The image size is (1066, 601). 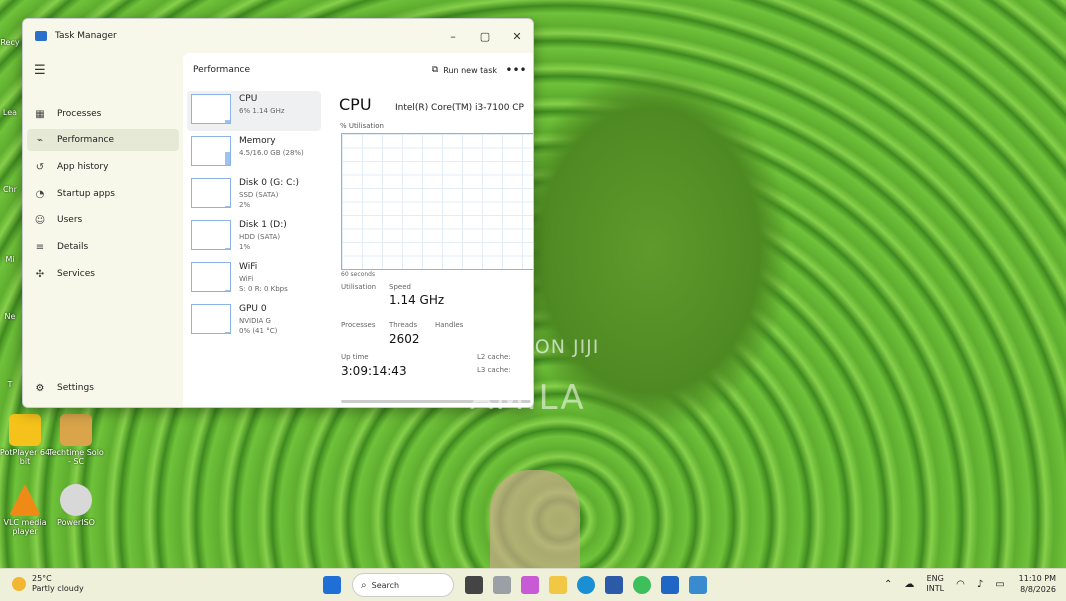 What do you see at coordinates (263, 289) in the screenshot?
I see `device-usage: S: 0 R: 0 Kbps` at bounding box center [263, 289].